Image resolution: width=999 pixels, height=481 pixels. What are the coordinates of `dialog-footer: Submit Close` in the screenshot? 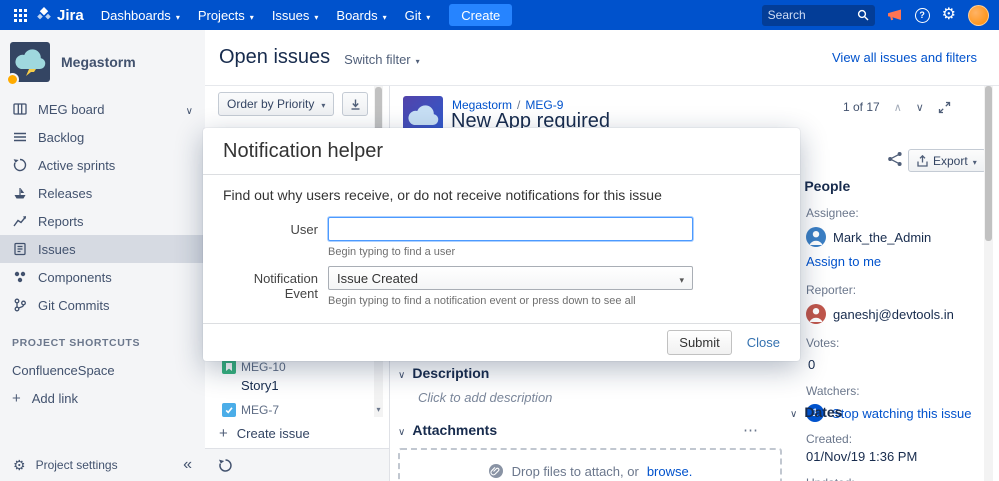 It's located at (501, 342).